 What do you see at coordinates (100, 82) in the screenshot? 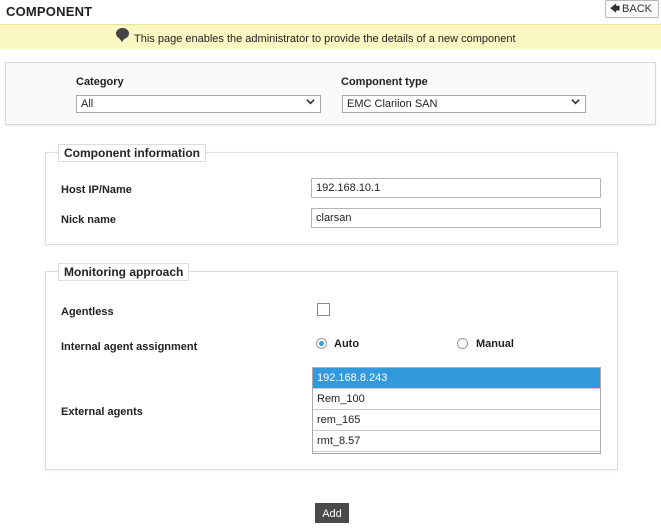
I see `category-label: Category` at bounding box center [100, 82].